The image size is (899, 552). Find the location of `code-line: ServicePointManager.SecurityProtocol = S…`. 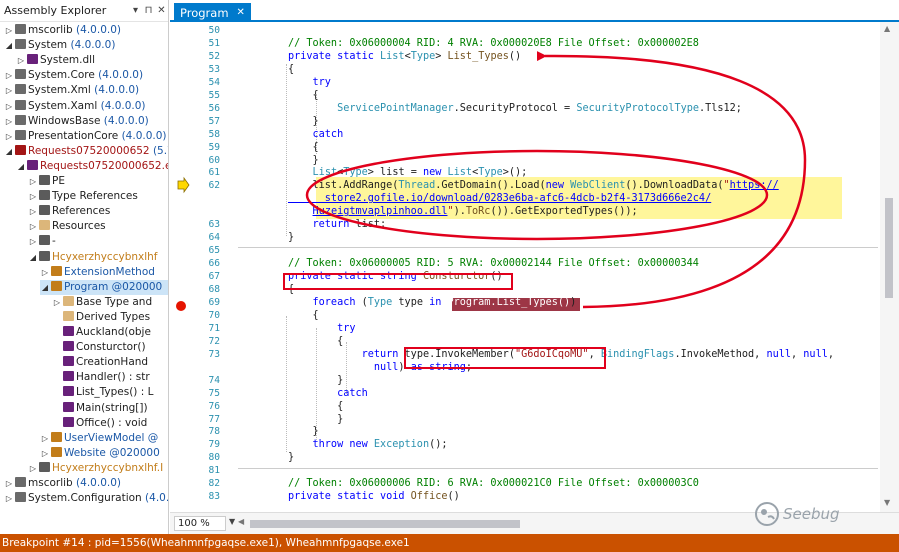

code-line: ServicePointManager.SecurityProtocol = S… is located at coordinates (515, 108).